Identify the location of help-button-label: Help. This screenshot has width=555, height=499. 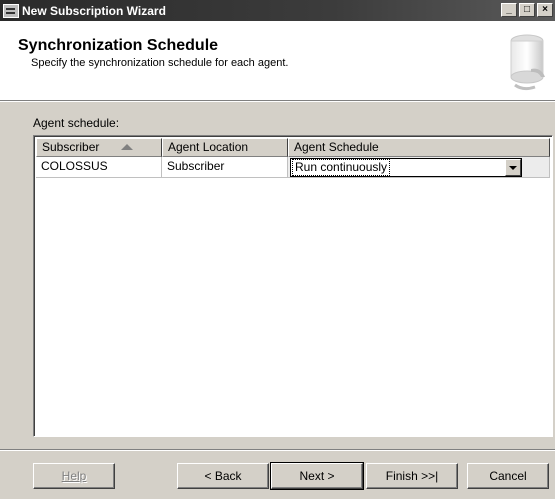
(74, 476).